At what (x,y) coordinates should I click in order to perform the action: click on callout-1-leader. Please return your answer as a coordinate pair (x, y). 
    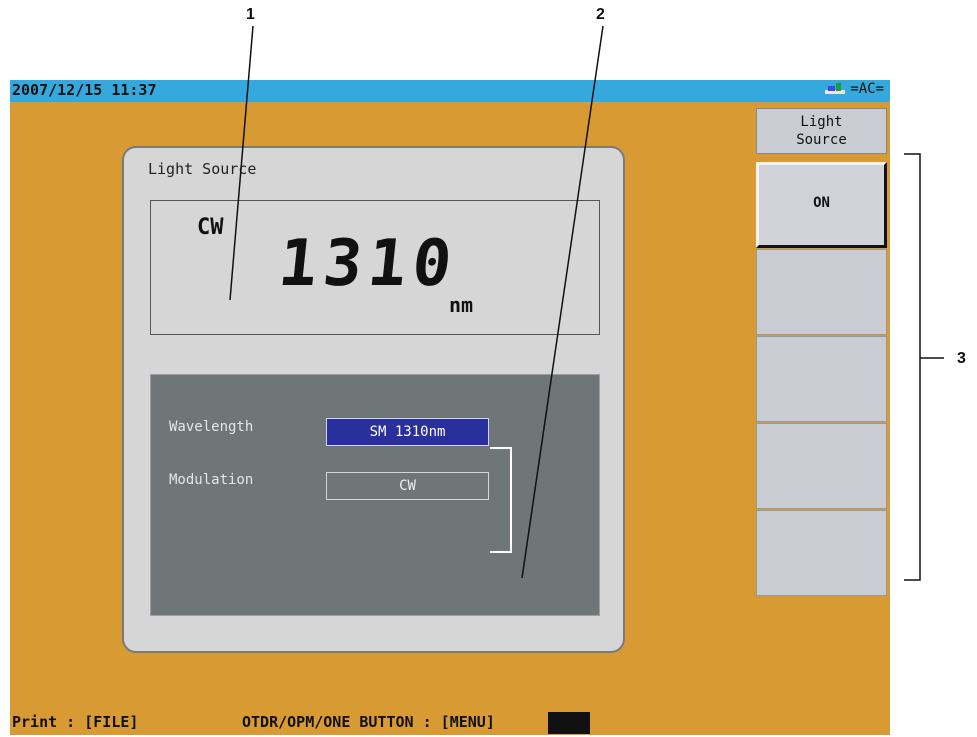
    Looking at the image, I should click on (241, 163).